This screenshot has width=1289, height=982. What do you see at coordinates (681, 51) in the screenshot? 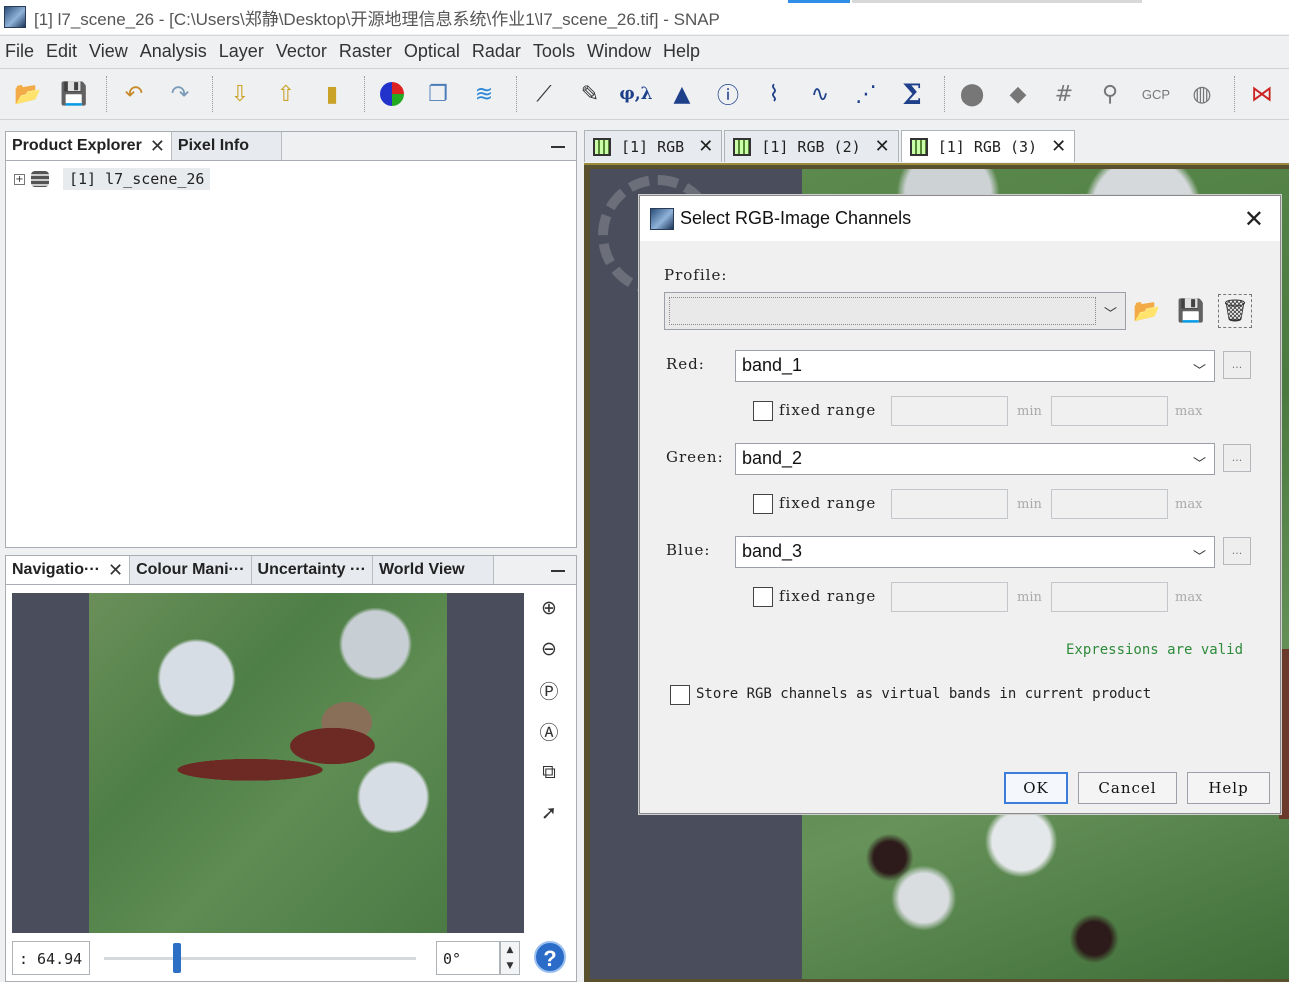
I see `menu-help: Help` at bounding box center [681, 51].